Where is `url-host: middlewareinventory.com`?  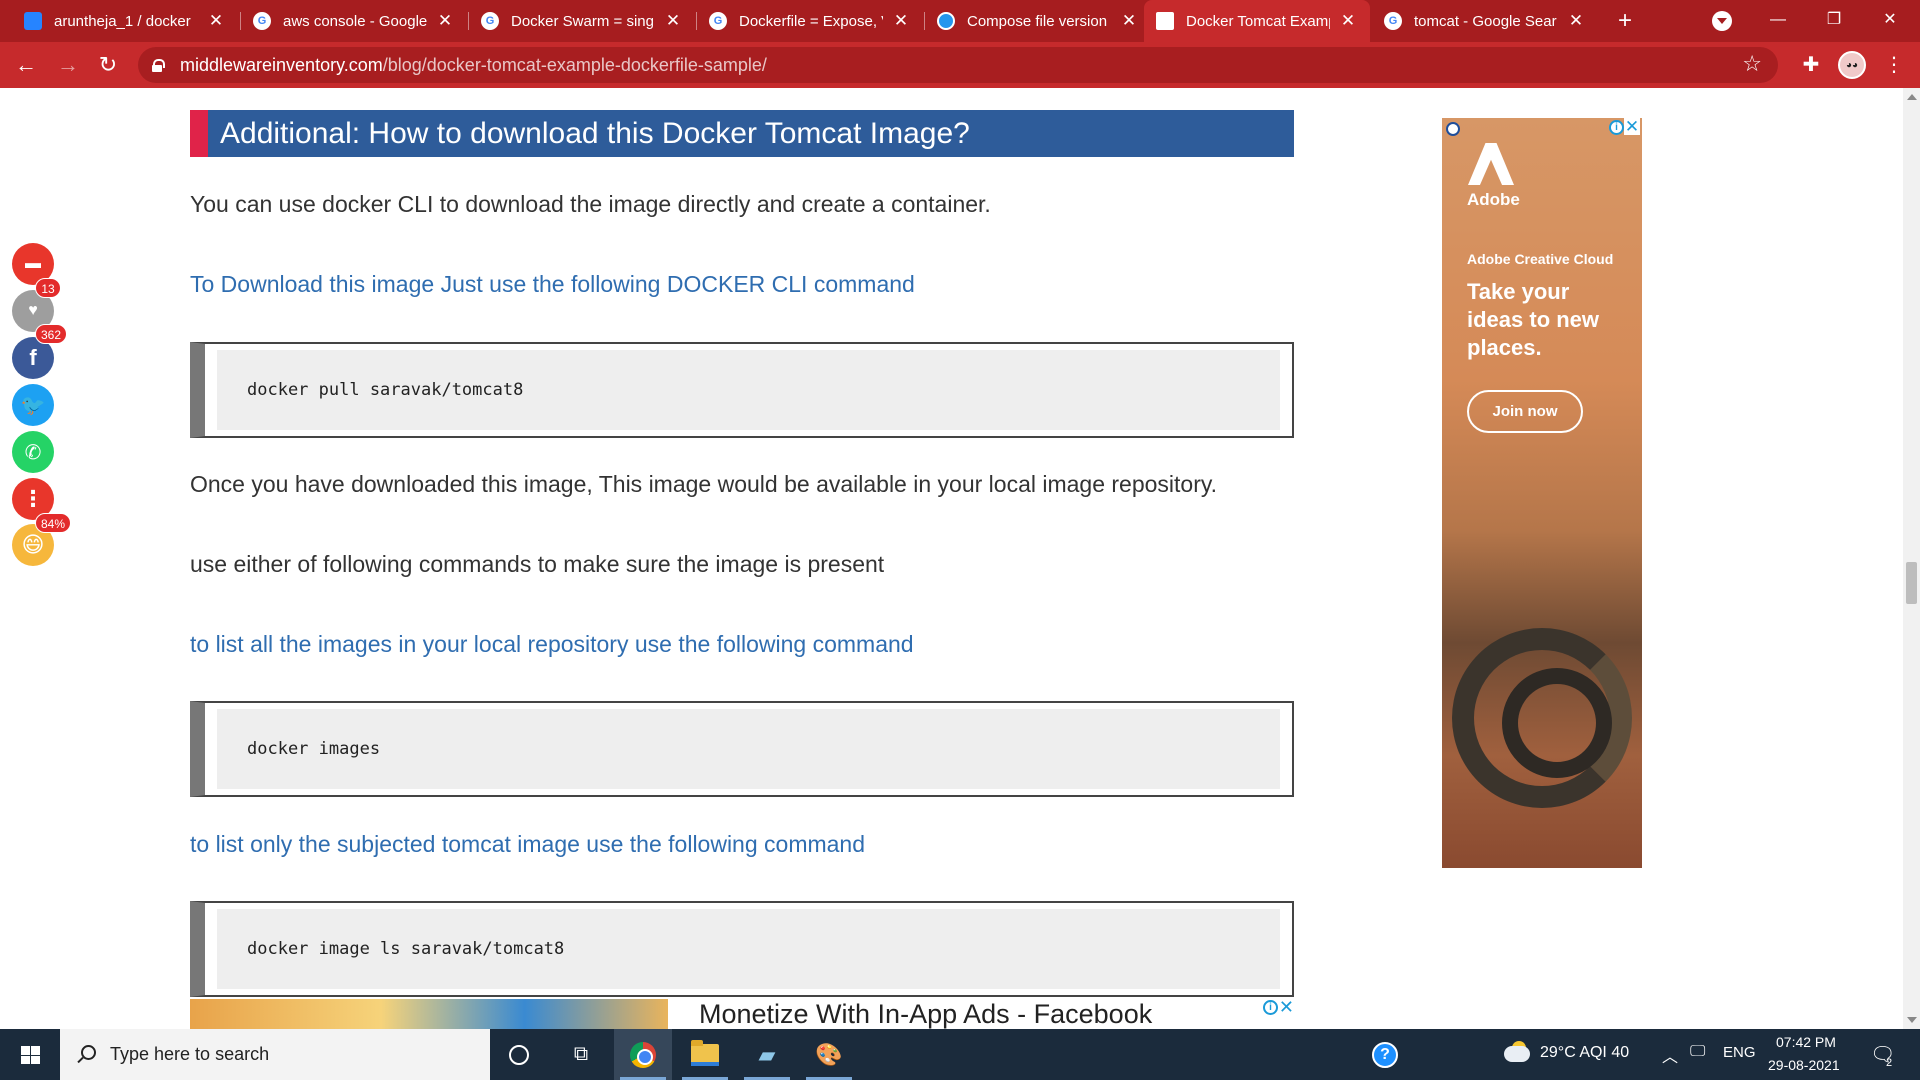 url-host: middlewareinventory.com is located at coordinates (281, 64).